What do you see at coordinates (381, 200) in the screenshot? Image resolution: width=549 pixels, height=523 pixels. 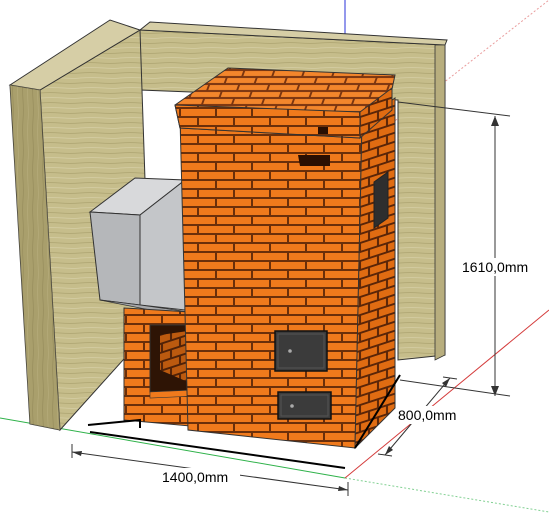 I see `side-door` at bounding box center [381, 200].